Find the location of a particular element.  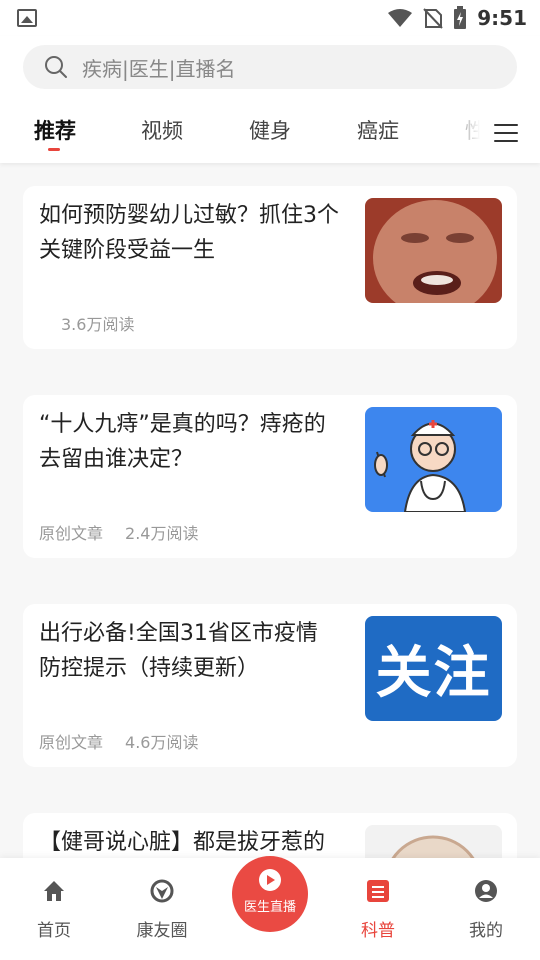

tab-cancer: 癌症 is located at coordinates (378, 130).